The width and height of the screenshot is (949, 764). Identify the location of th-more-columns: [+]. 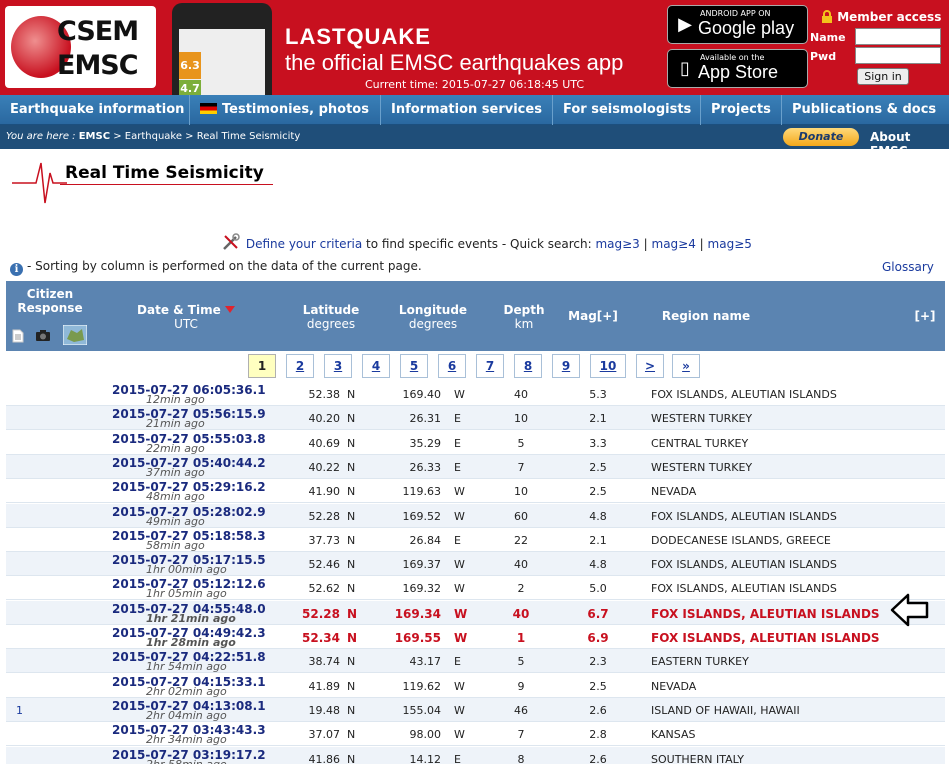
(925, 316).